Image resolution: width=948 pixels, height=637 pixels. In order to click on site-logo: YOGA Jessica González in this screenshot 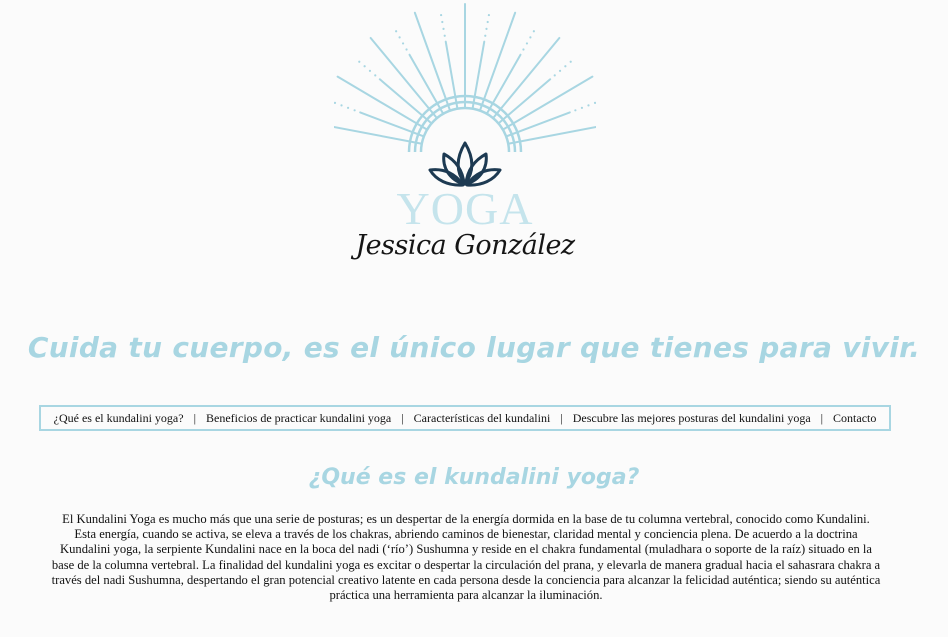, I will do `click(465, 145)`.